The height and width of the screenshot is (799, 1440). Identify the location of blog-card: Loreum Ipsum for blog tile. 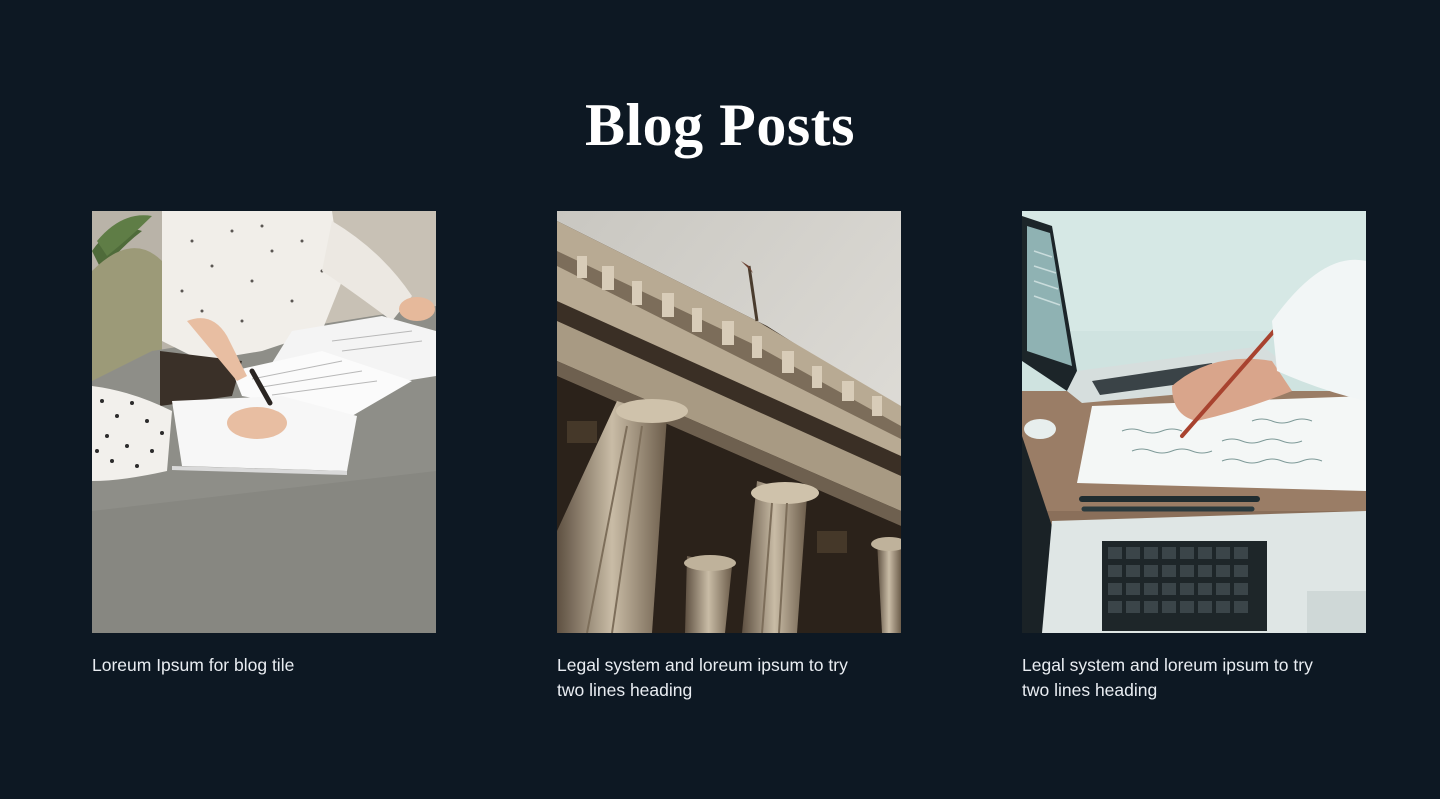
(264, 444).